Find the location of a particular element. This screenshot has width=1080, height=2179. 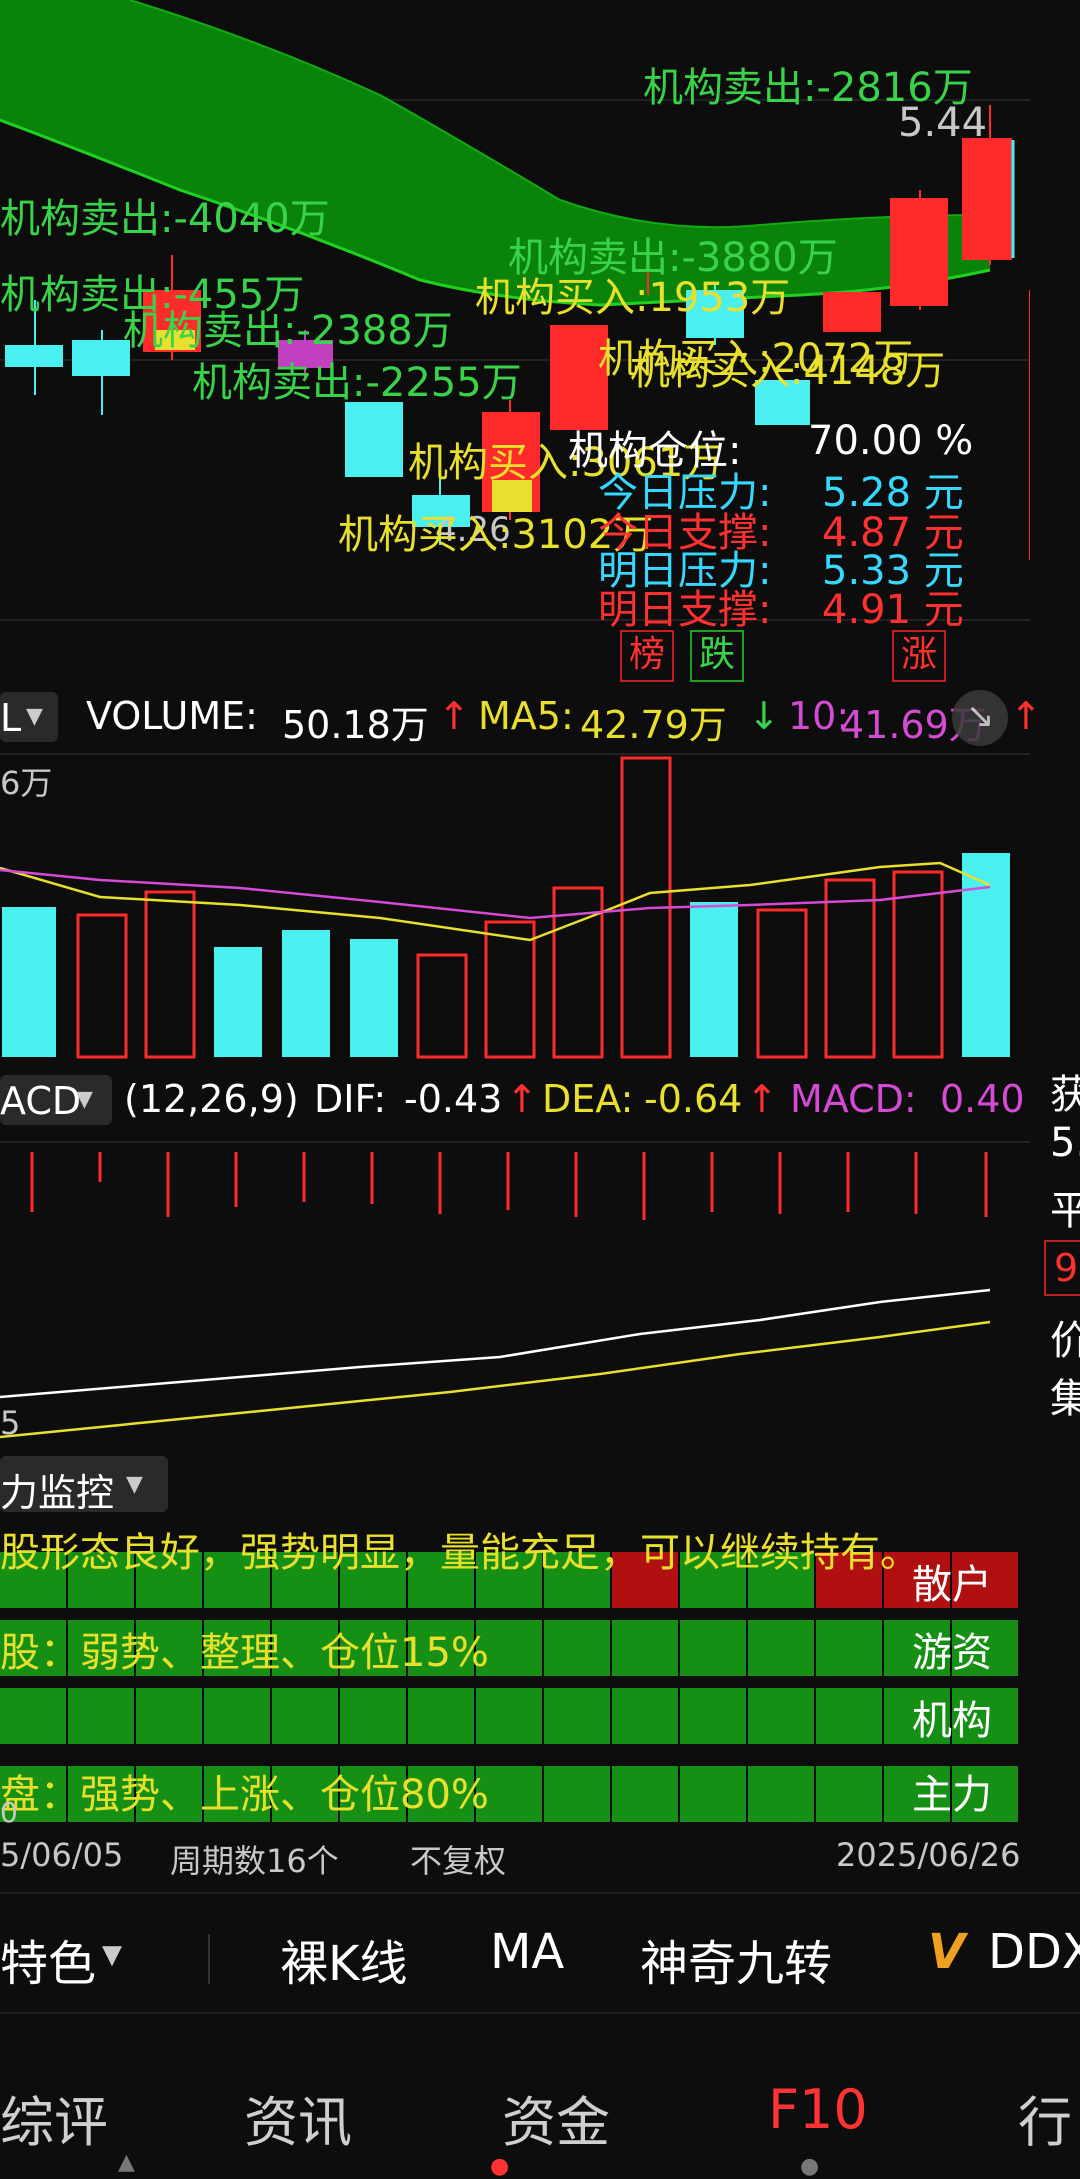

dif-line is located at coordinates (495, 1343).